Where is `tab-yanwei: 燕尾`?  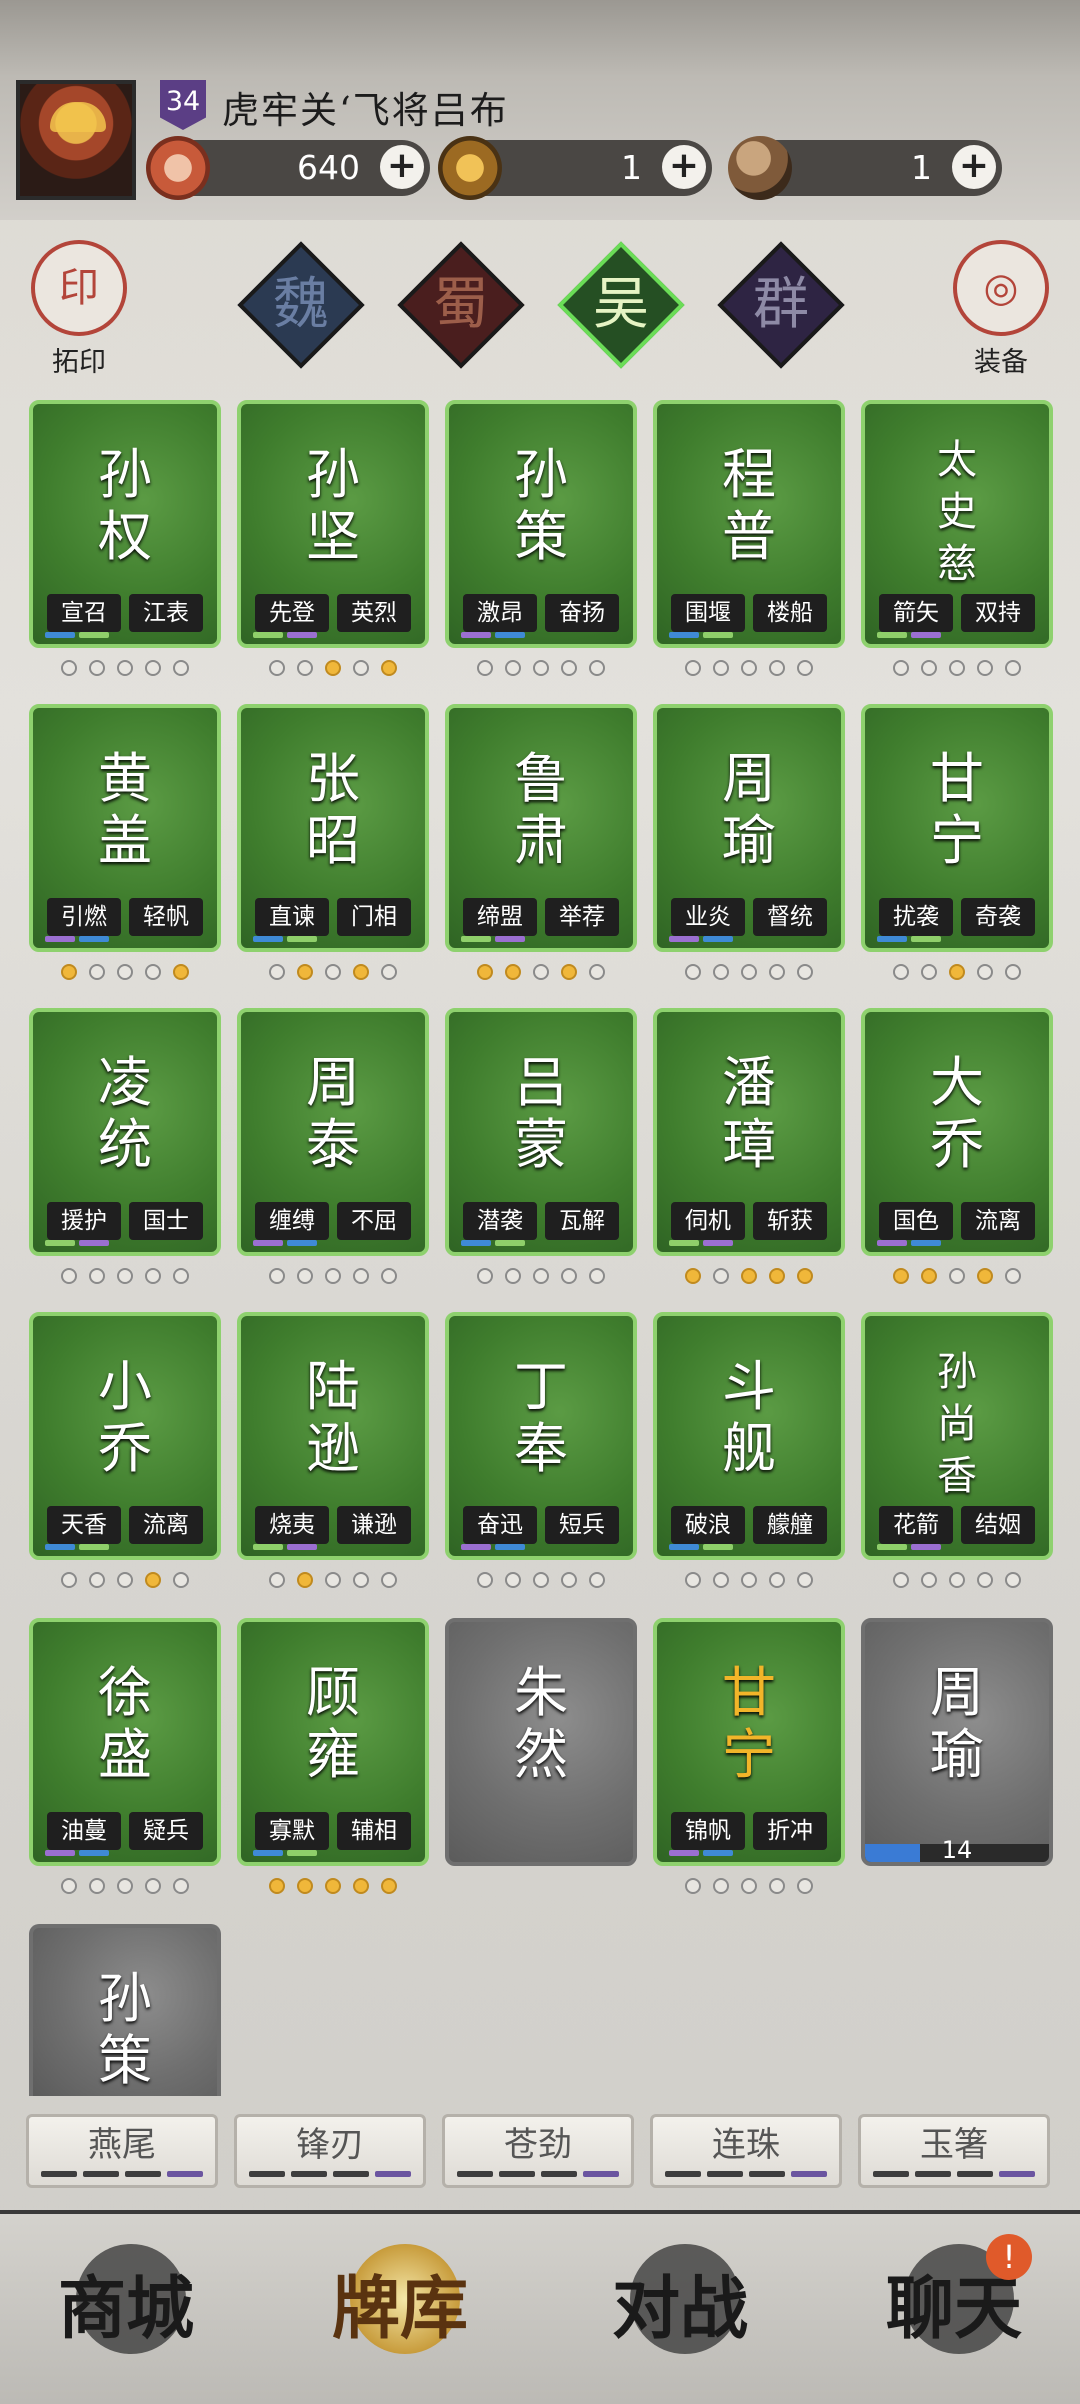
tab-yanwei: 燕尾 is located at coordinates (122, 2151).